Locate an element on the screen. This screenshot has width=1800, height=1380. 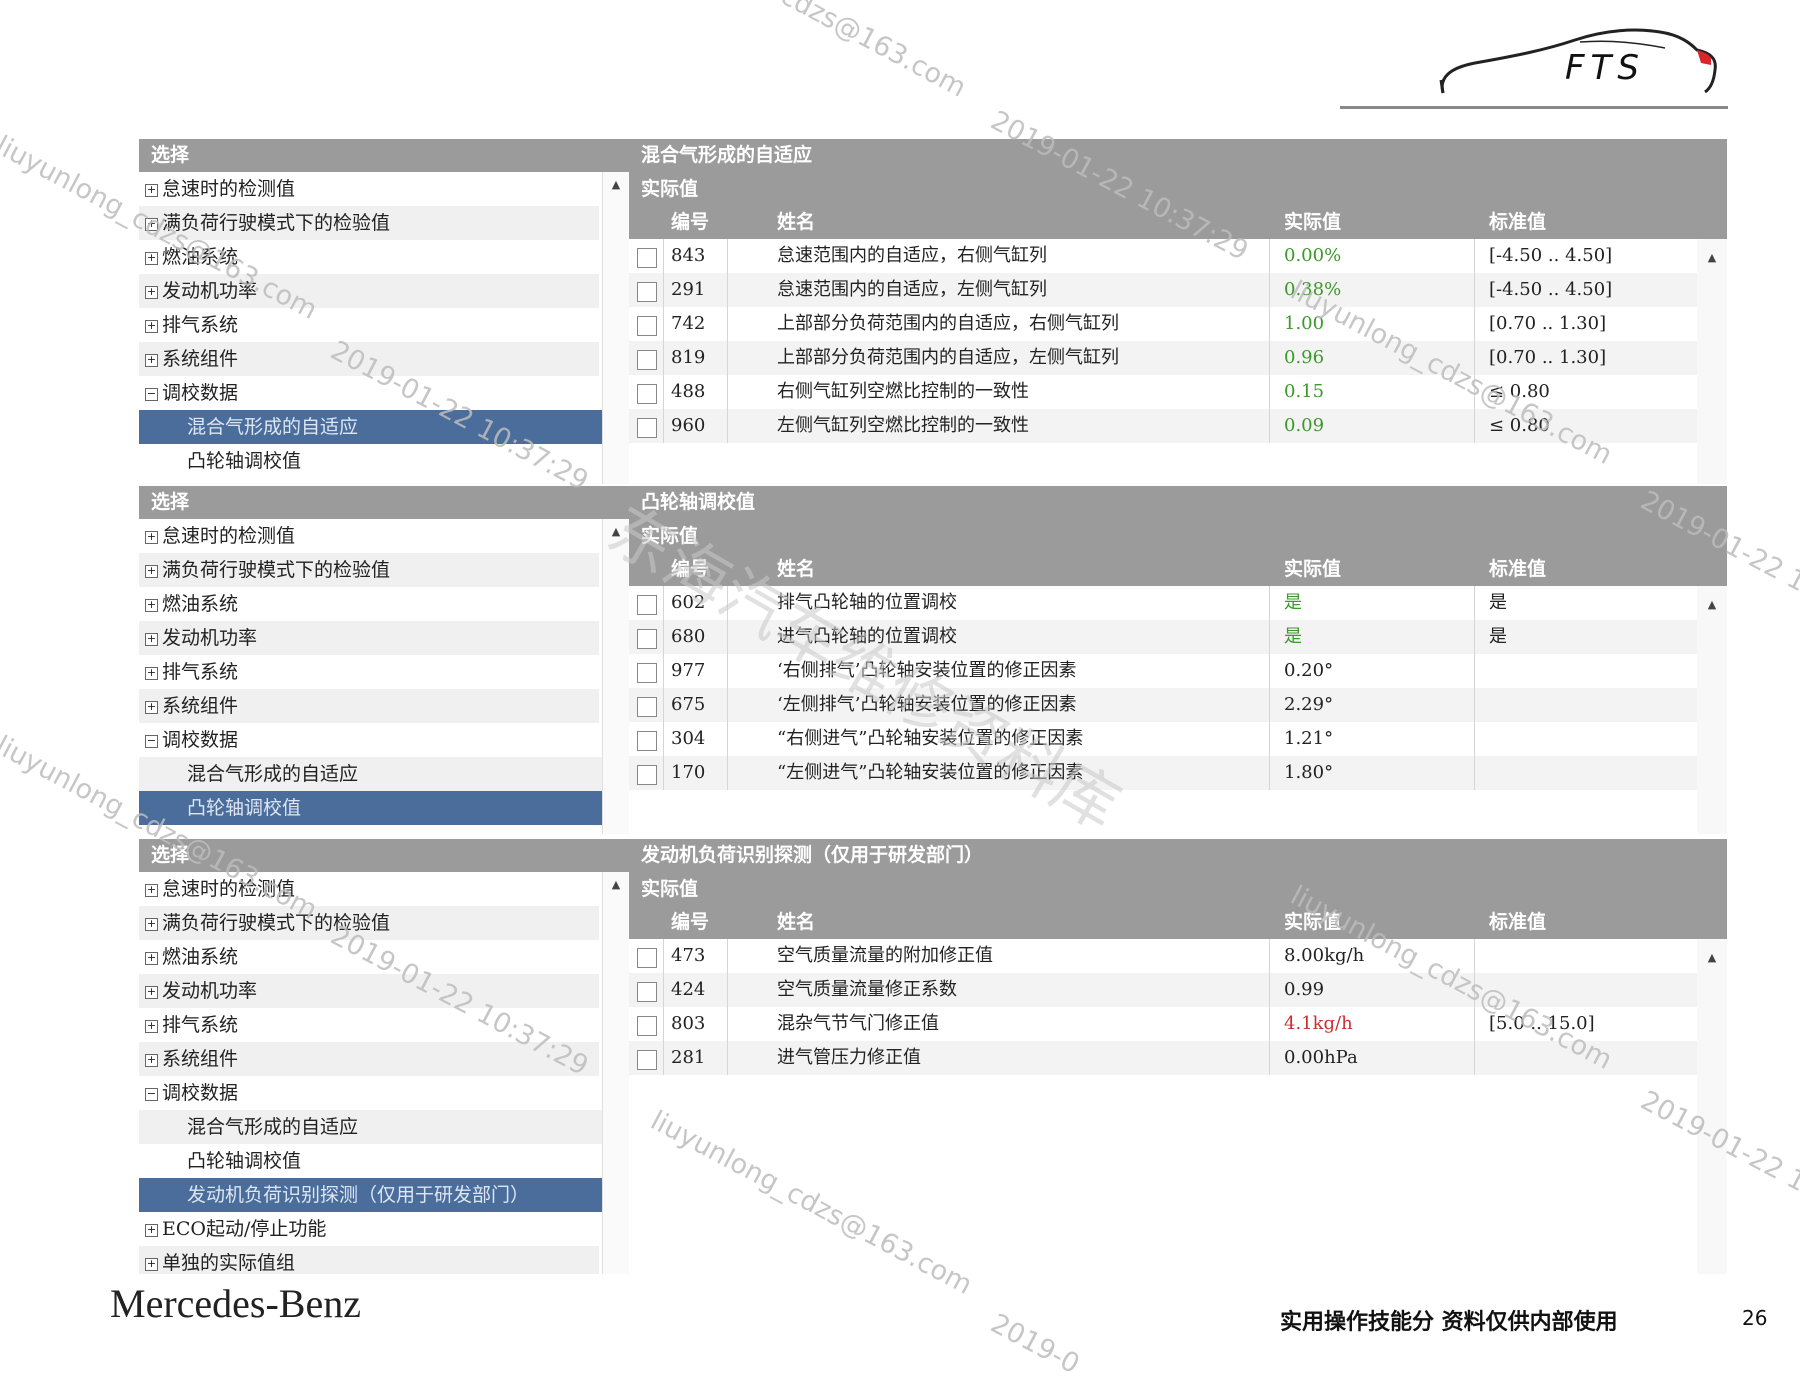
table-row: 819 上部部分负荷范围内的自适应，左侧气缸列 0.96 [0.70 .. 1.30] is located at coordinates (1178, 358).